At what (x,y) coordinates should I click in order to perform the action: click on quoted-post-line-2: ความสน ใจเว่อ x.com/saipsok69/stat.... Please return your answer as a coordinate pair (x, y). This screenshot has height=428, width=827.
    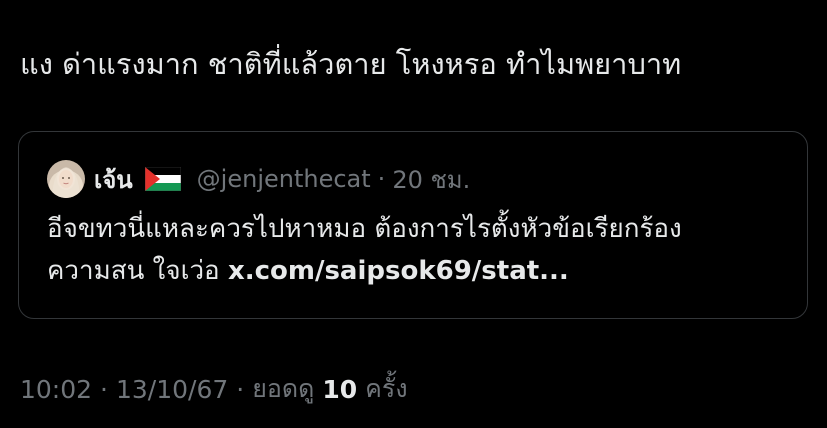
    Looking at the image, I should click on (364, 271).